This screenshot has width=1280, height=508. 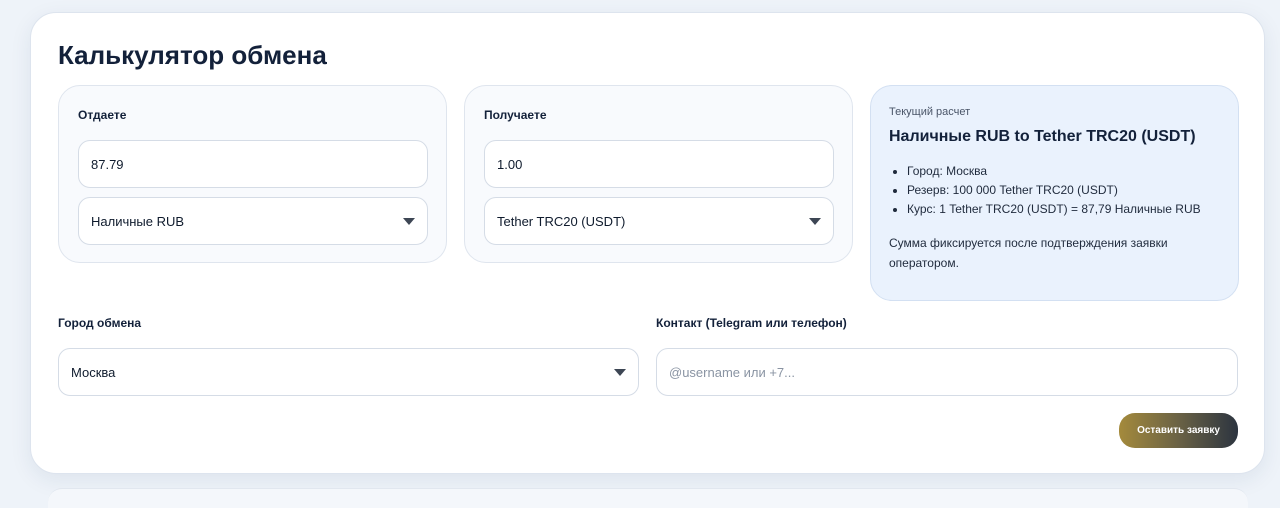 What do you see at coordinates (659, 164) in the screenshot?
I see `get-amount-input: 1.00` at bounding box center [659, 164].